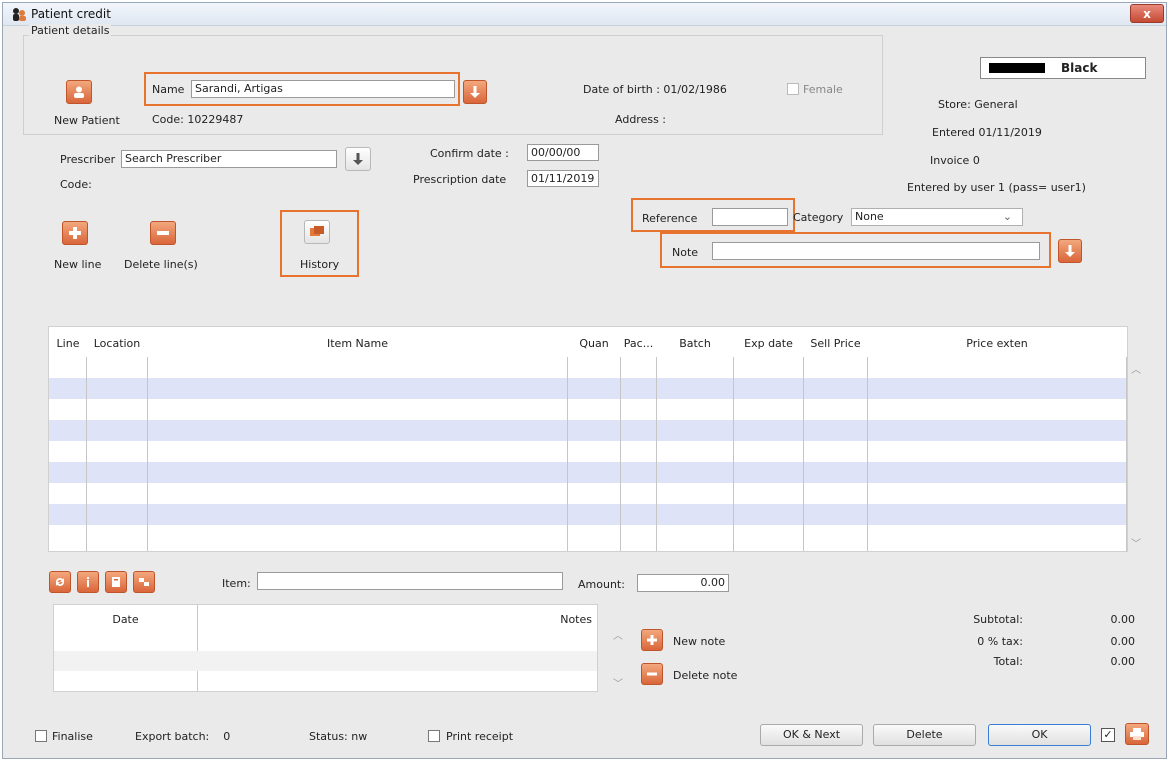  What do you see at coordinates (768, 343) in the screenshot?
I see `column-header-exp-date: Exp date` at bounding box center [768, 343].